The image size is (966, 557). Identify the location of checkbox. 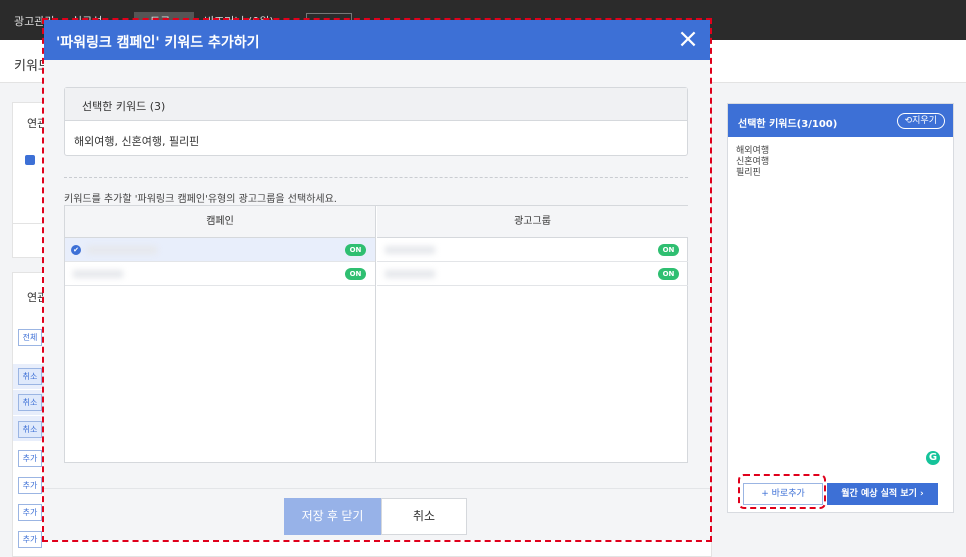
(30, 160).